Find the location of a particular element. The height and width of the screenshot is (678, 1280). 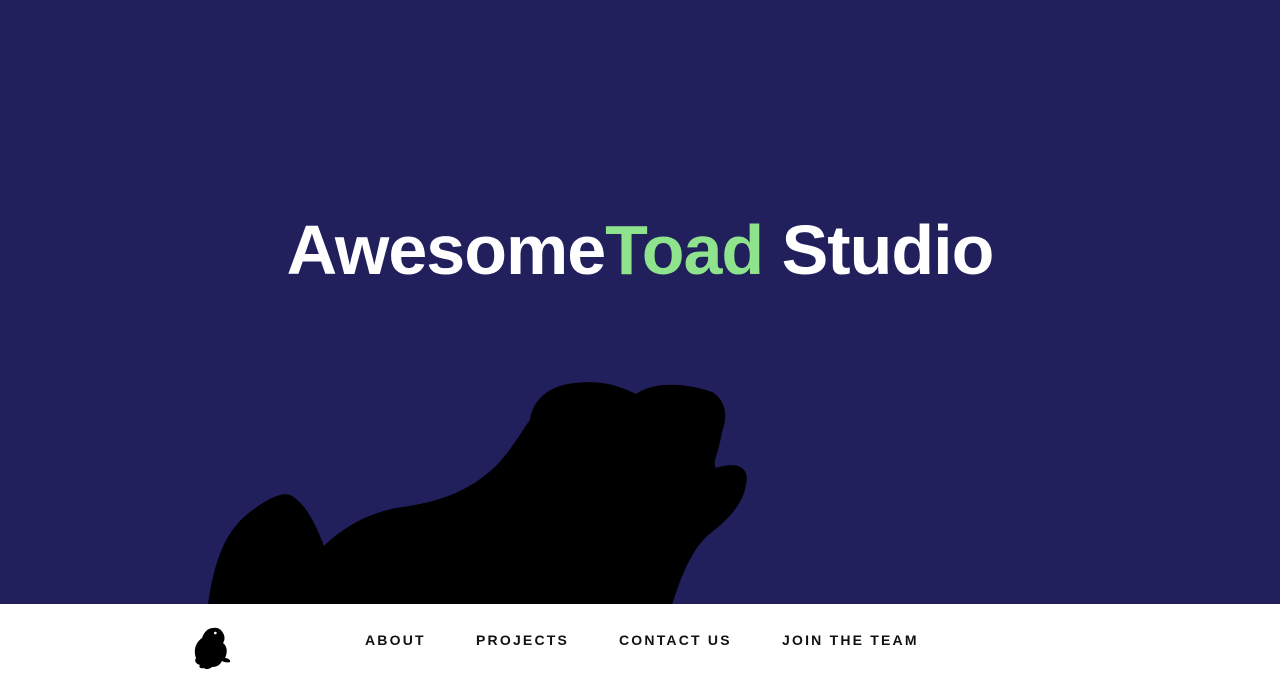

nav-link-contact-us: CONTACT US is located at coordinates (675, 640).